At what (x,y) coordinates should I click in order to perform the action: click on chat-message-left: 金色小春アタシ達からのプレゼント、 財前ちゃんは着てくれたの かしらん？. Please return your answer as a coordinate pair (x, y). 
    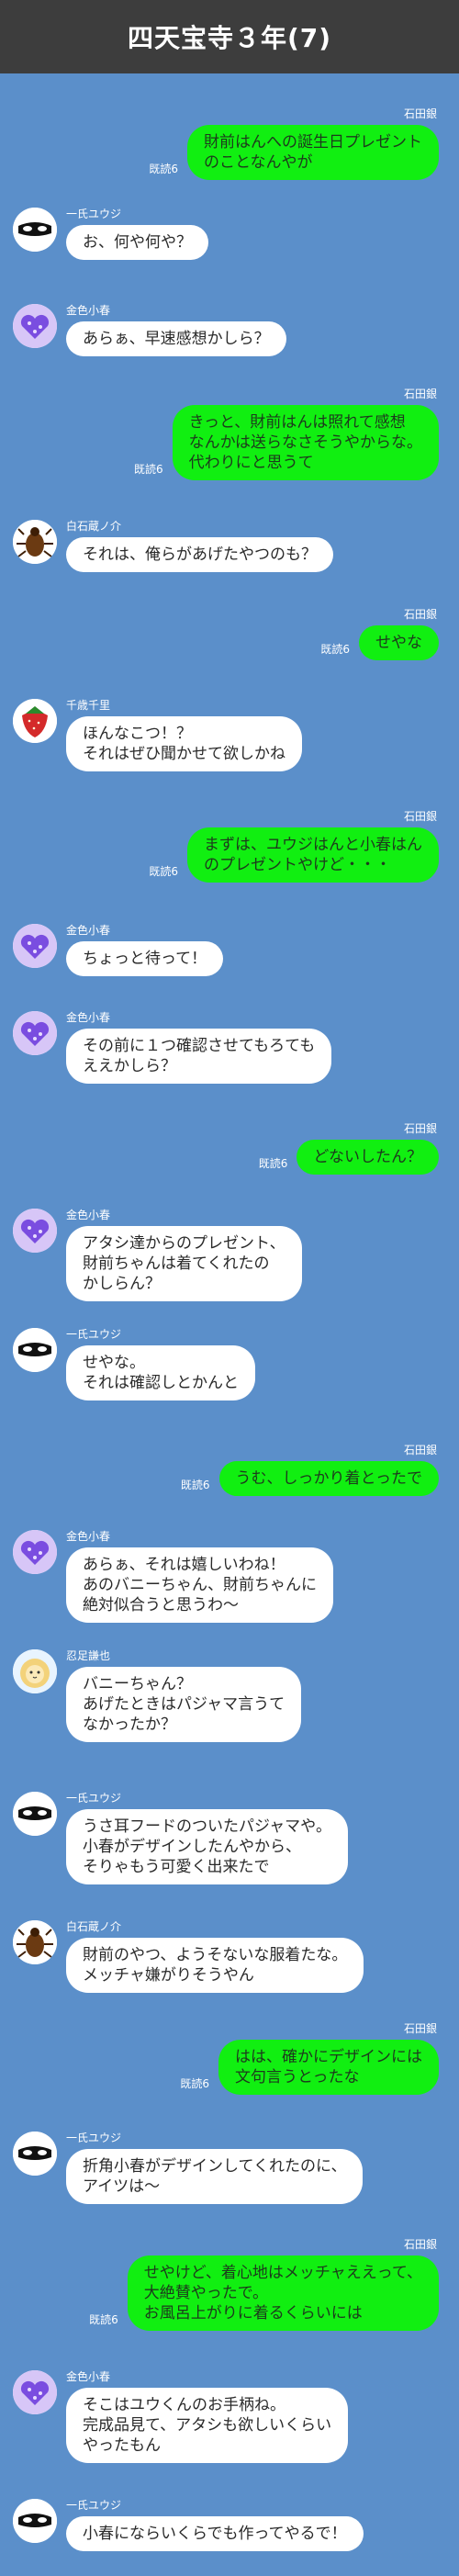
    Looking at the image, I should click on (157, 1252).